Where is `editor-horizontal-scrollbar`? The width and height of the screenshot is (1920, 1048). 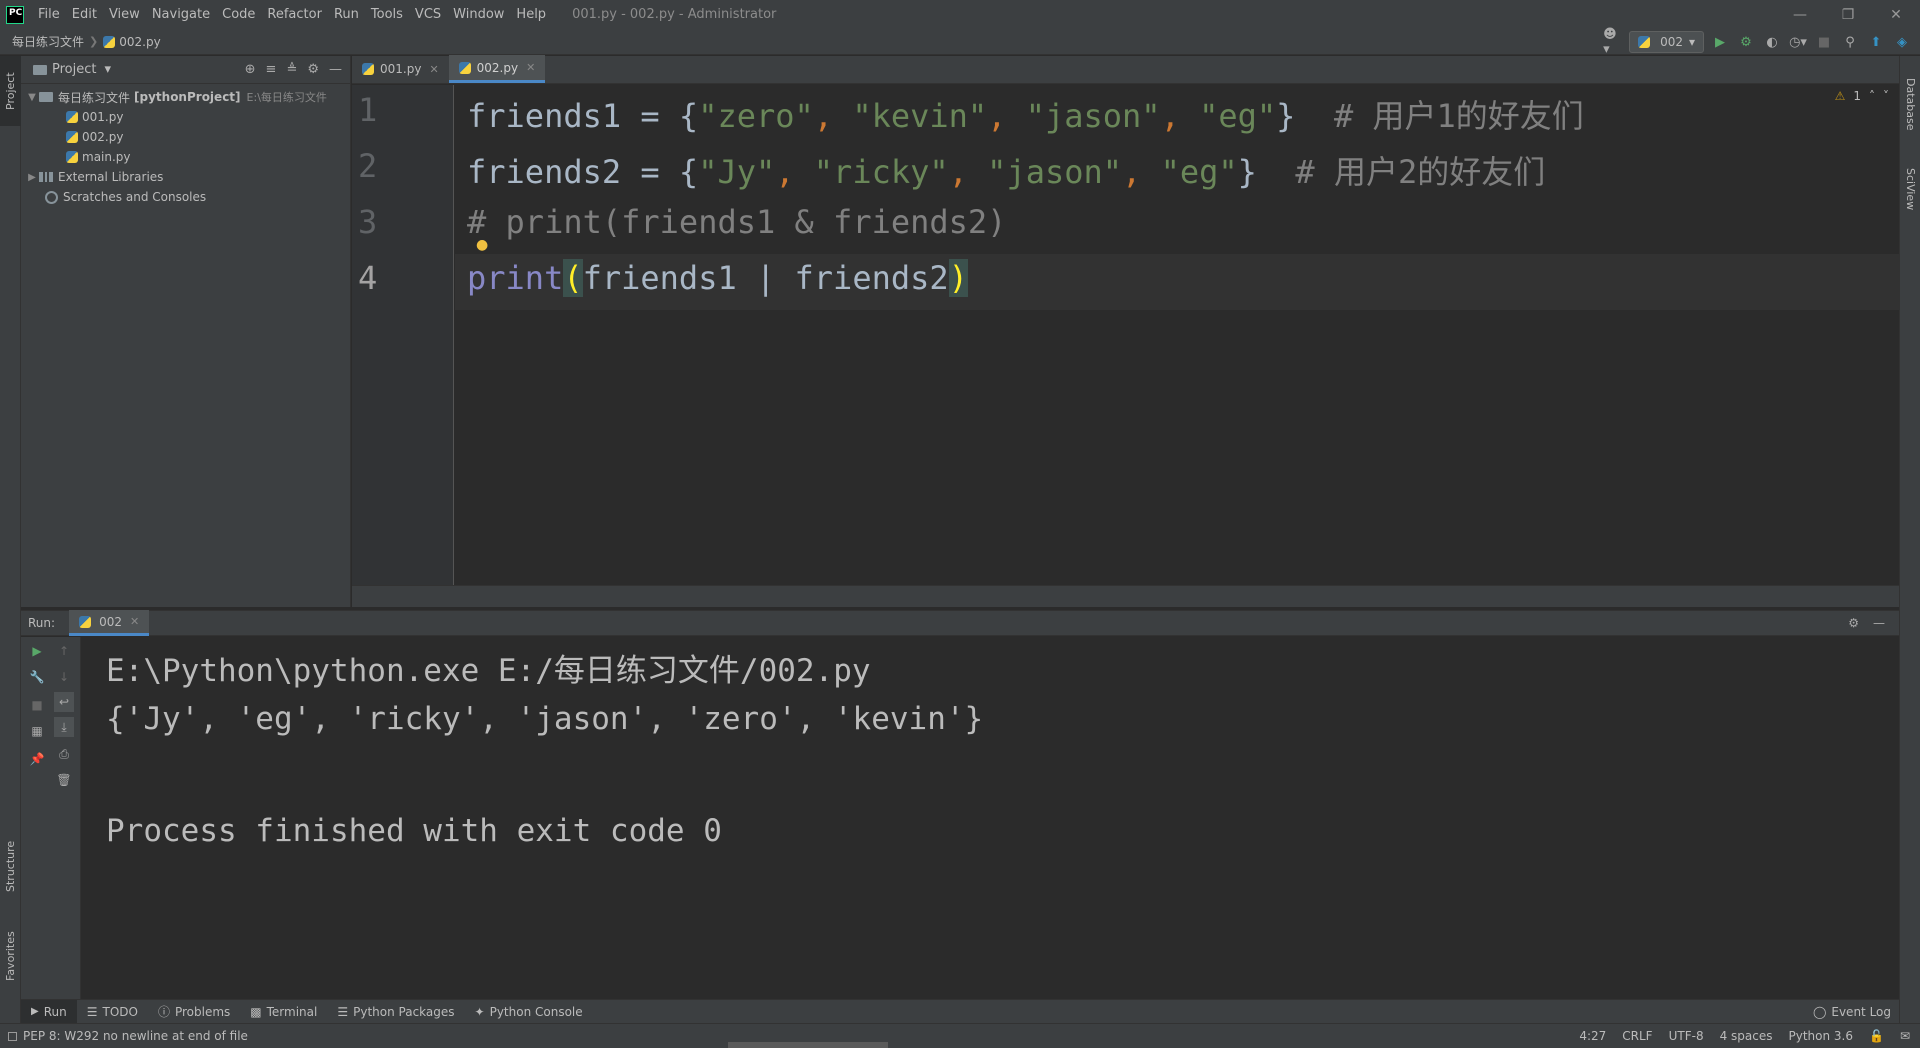 editor-horizontal-scrollbar is located at coordinates (1125, 596).